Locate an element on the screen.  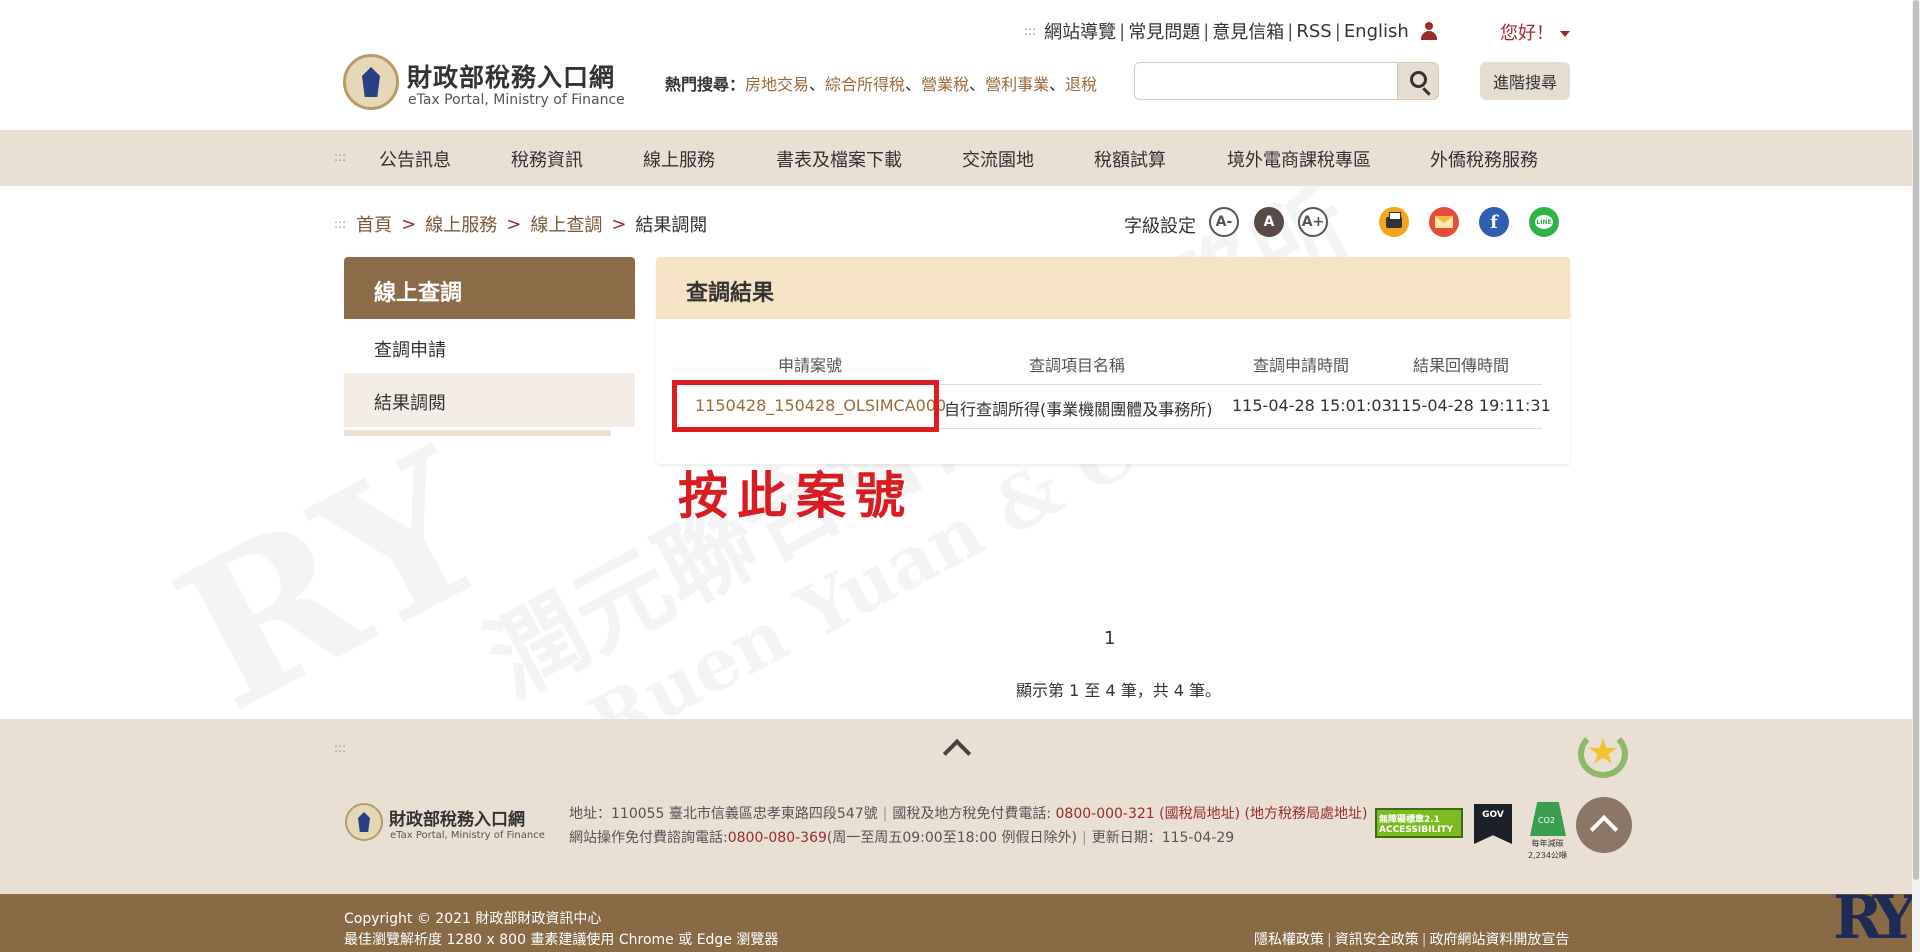
privacy-policy-link: 隱私權政策 is located at coordinates (1289, 940).